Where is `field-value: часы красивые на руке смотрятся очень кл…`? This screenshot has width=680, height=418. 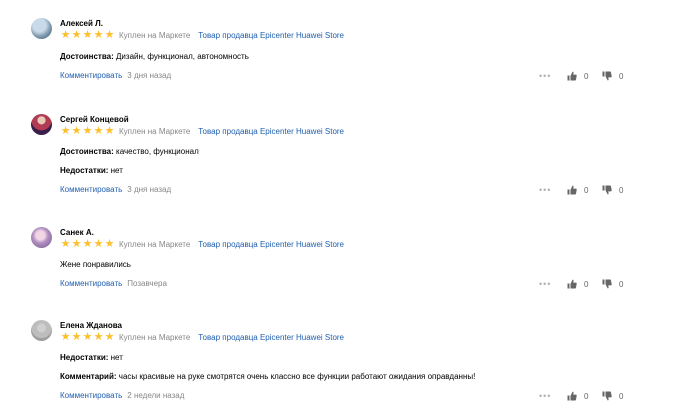 field-value: часы красивые на руке смотрятся очень кл… is located at coordinates (297, 376).